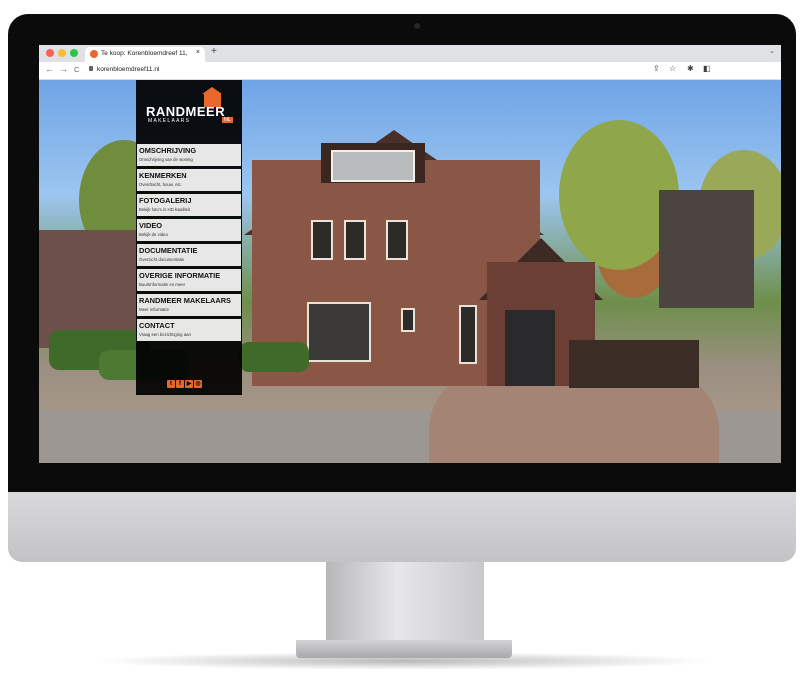  What do you see at coordinates (165, 334) in the screenshot?
I see `menu-item-sublabel: Vraag een bezichtiging aan` at bounding box center [165, 334].